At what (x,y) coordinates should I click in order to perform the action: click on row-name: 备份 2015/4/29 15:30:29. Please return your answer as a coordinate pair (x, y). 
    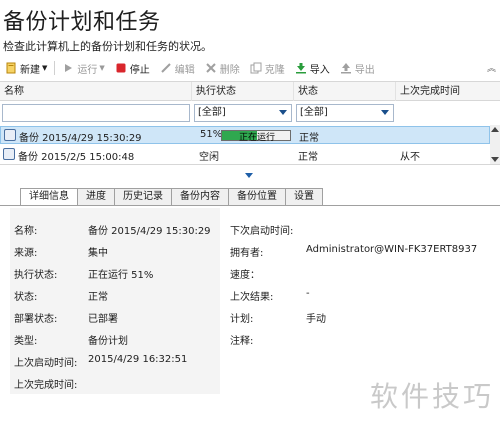
    Looking at the image, I should click on (80, 138).